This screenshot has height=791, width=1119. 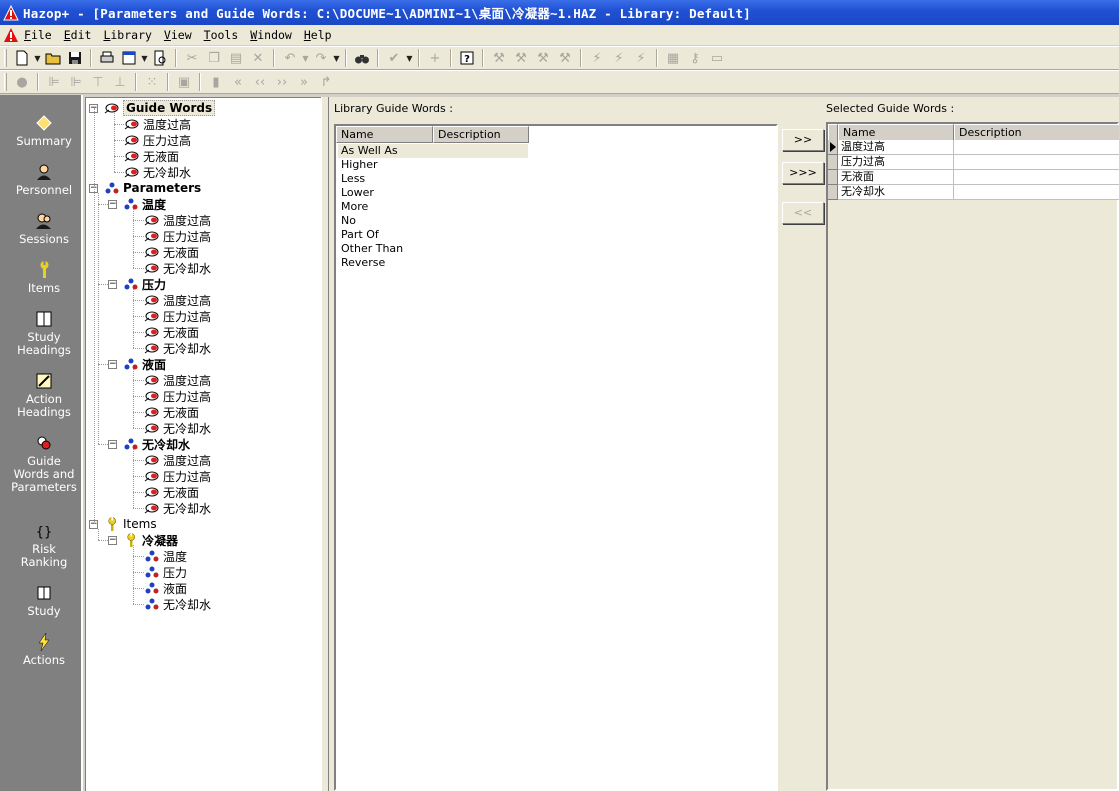 What do you see at coordinates (44, 463) in the screenshot?
I see `nav-guide-words-parameters: Guide Words and Parameters` at bounding box center [44, 463].